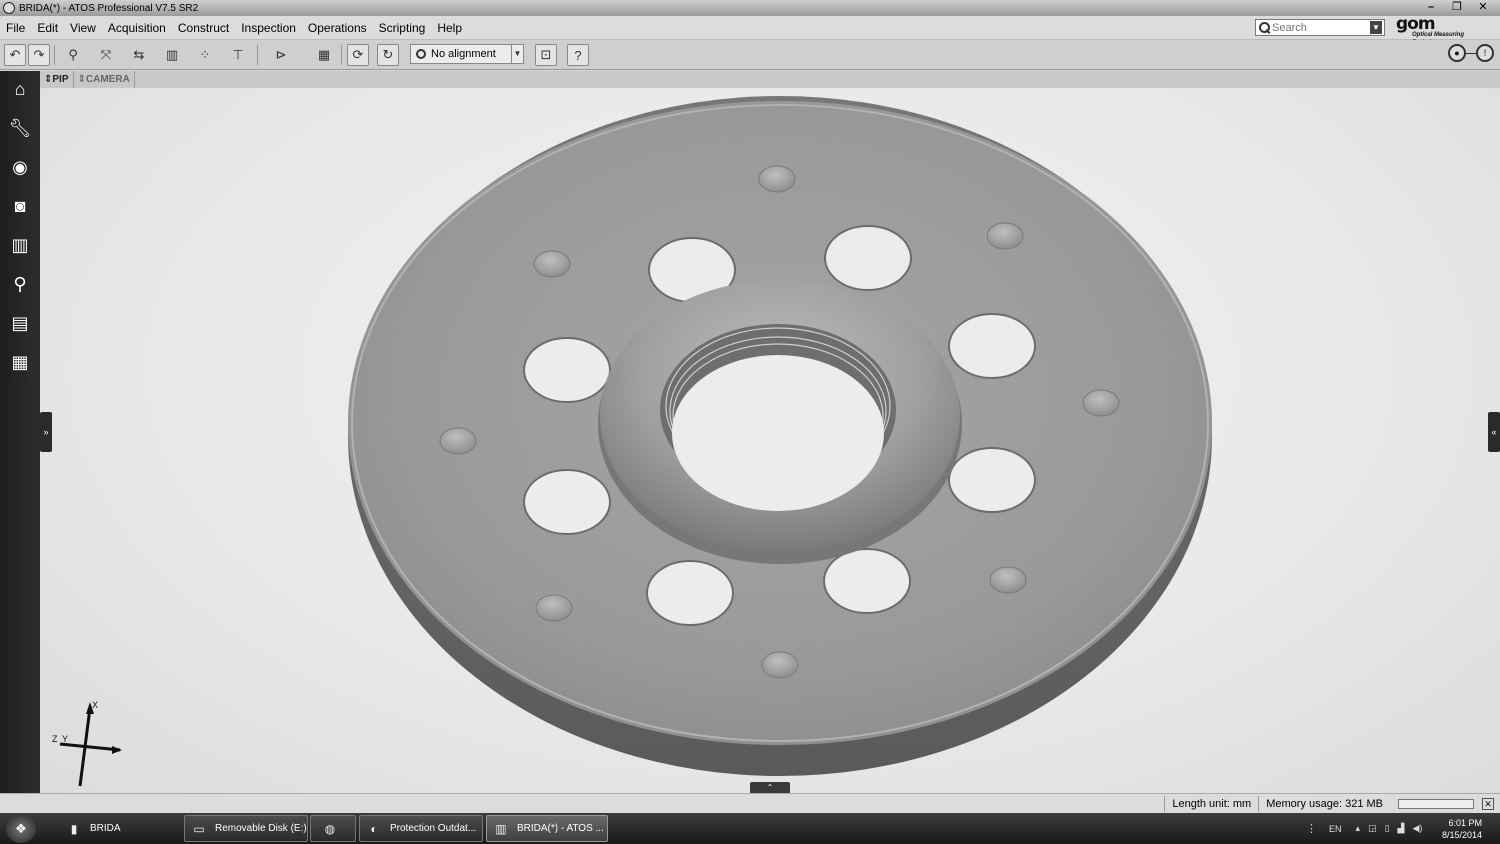  What do you see at coordinates (1488, 803) in the screenshot?
I see `status-close-button: ✕` at bounding box center [1488, 803].